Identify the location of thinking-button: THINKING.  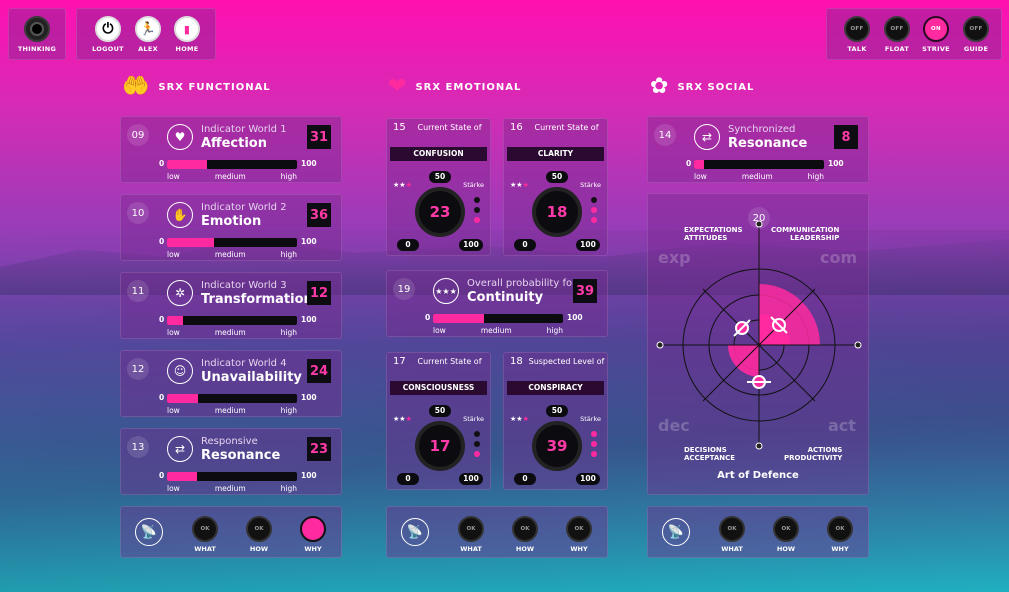
(37, 34).